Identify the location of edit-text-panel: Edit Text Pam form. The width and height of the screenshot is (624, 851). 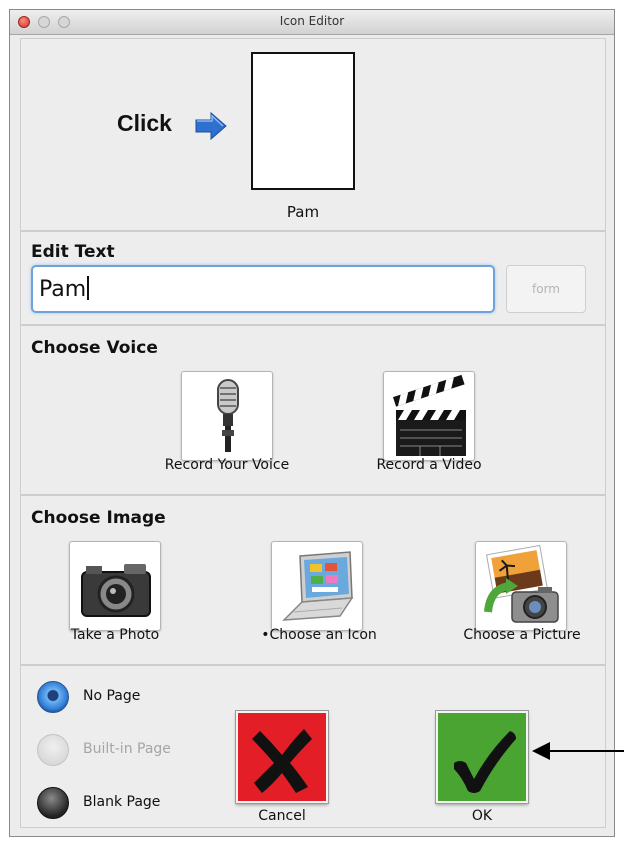
(313, 278).